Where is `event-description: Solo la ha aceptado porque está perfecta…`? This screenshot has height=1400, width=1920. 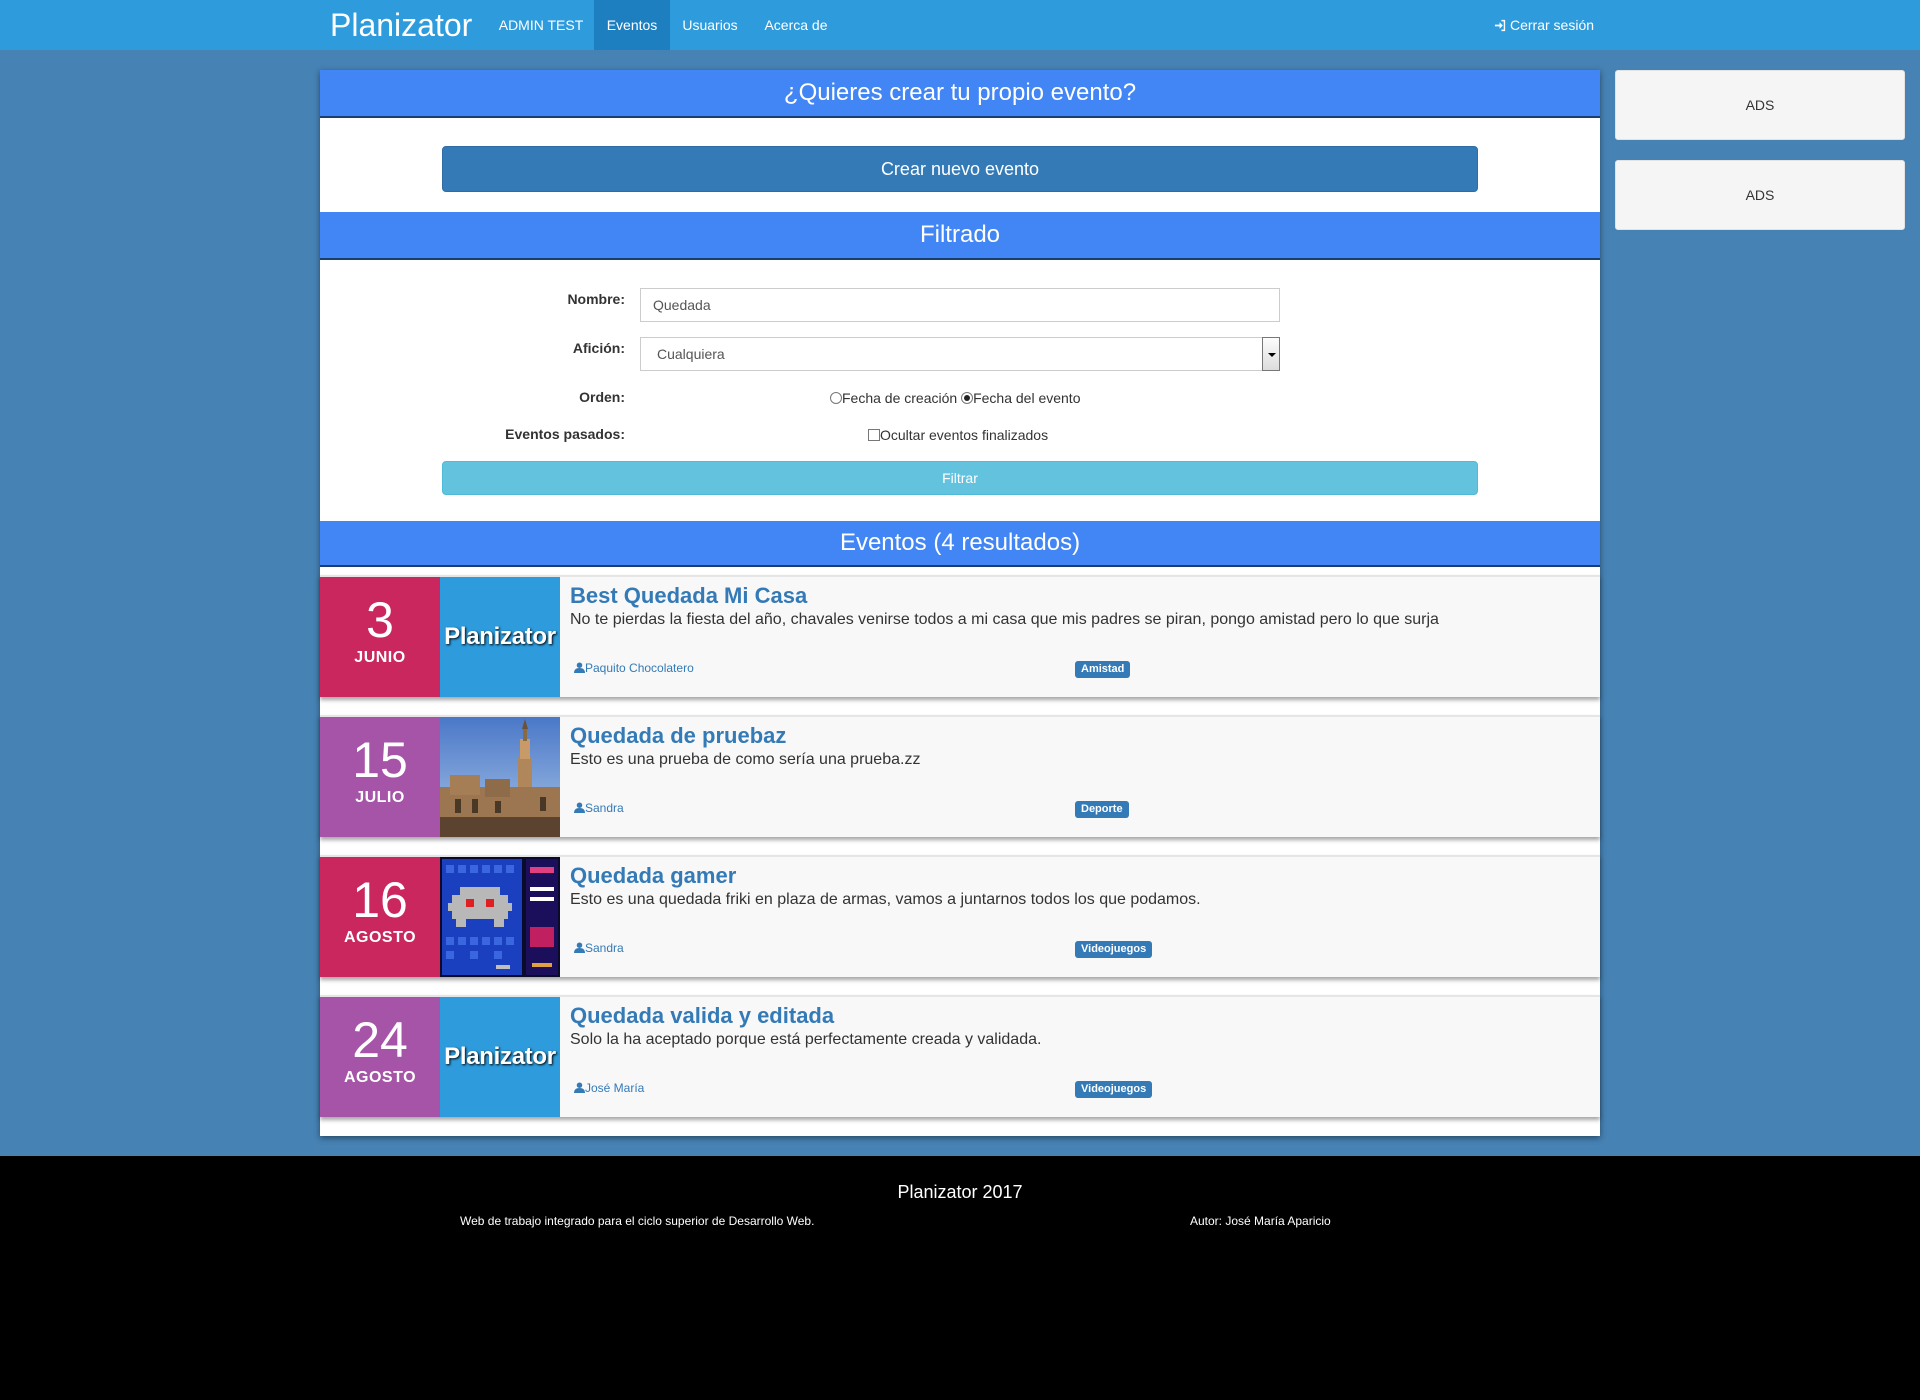 event-description: Solo la ha aceptado porque está perfecta… is located at coordinates (806, 1039).